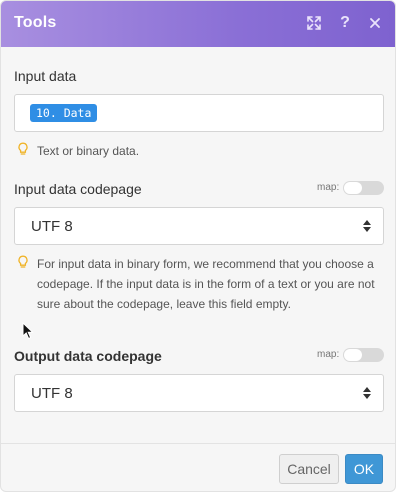 The height and width of the screenshot is (492, 396). Describe the element at coordinates (52, 393) in the screenshot. I see `output-codepage-value: UTF 8` at that location.